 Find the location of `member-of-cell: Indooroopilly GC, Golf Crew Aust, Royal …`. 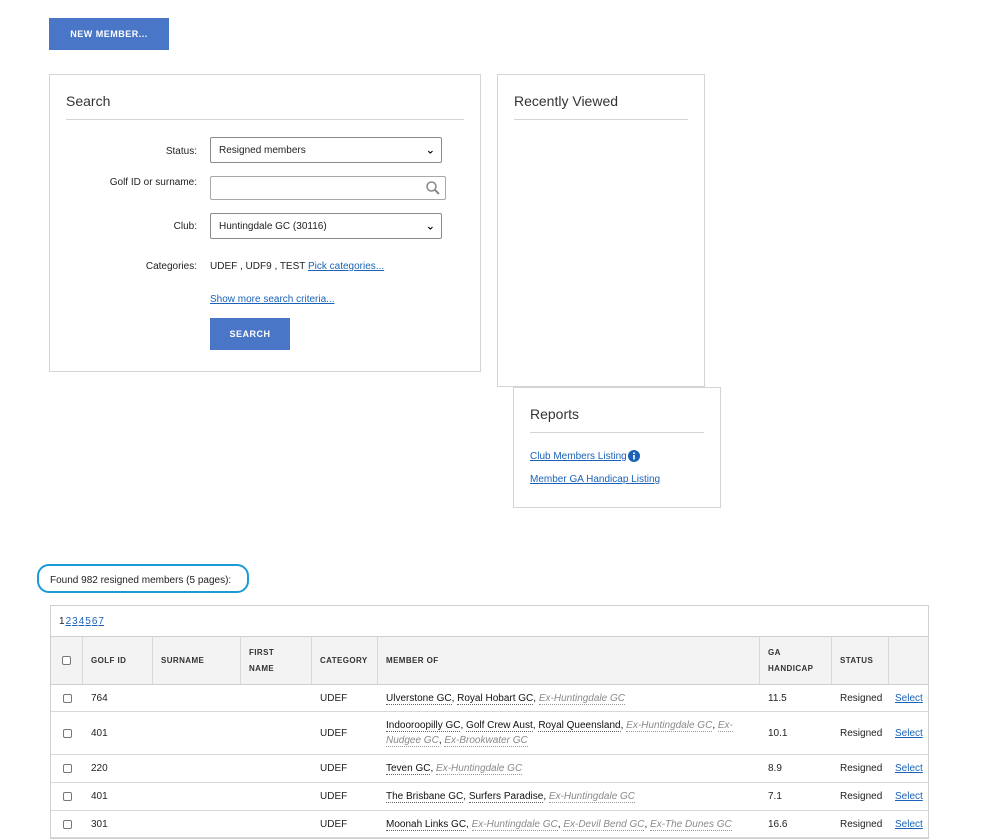

member-of-cell: Indooroopilly GC, Golf Crew Aust, Royal … is located at coordinates (569, 733).